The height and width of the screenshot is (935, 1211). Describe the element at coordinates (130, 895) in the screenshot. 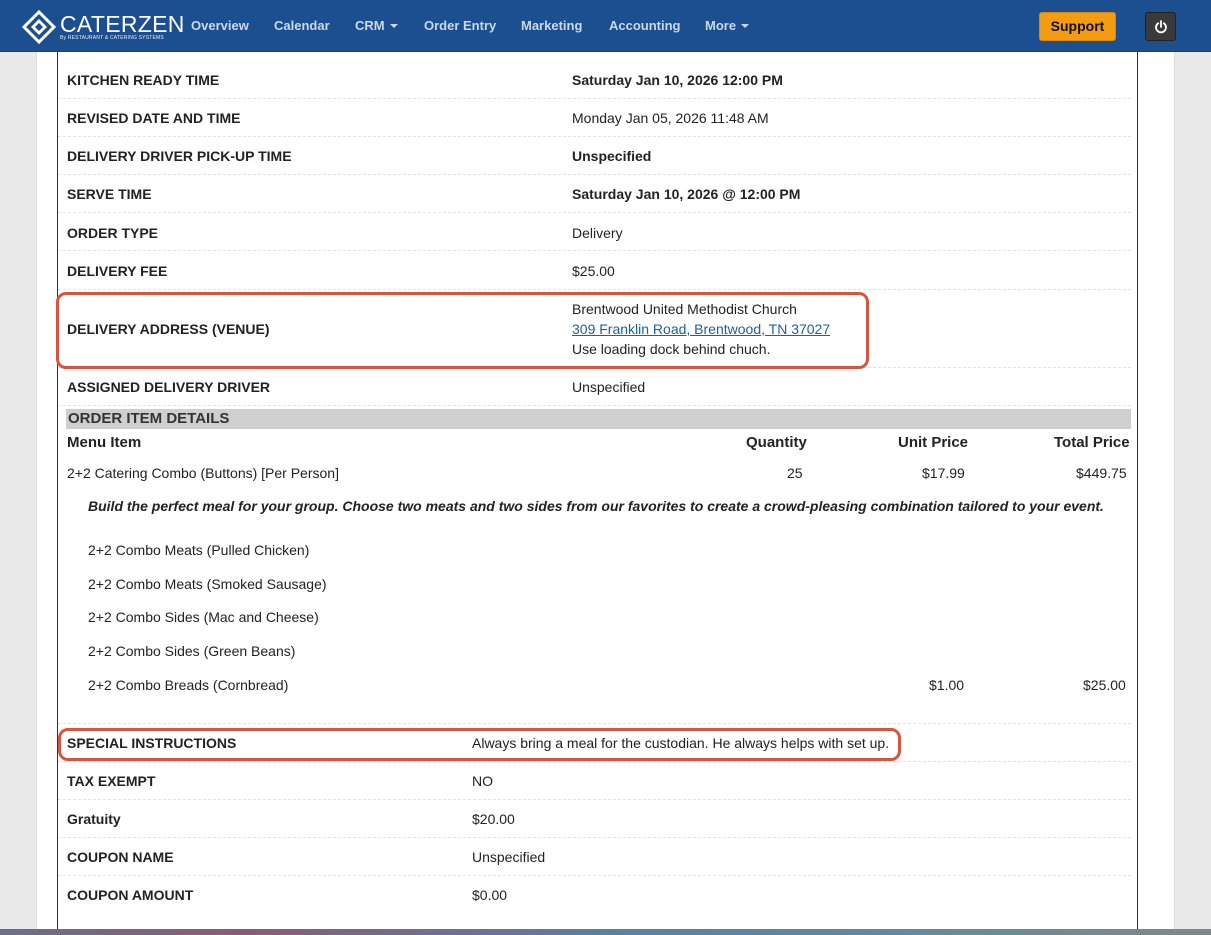

I see `summary-label: COUPON AMOUNT` at that location.